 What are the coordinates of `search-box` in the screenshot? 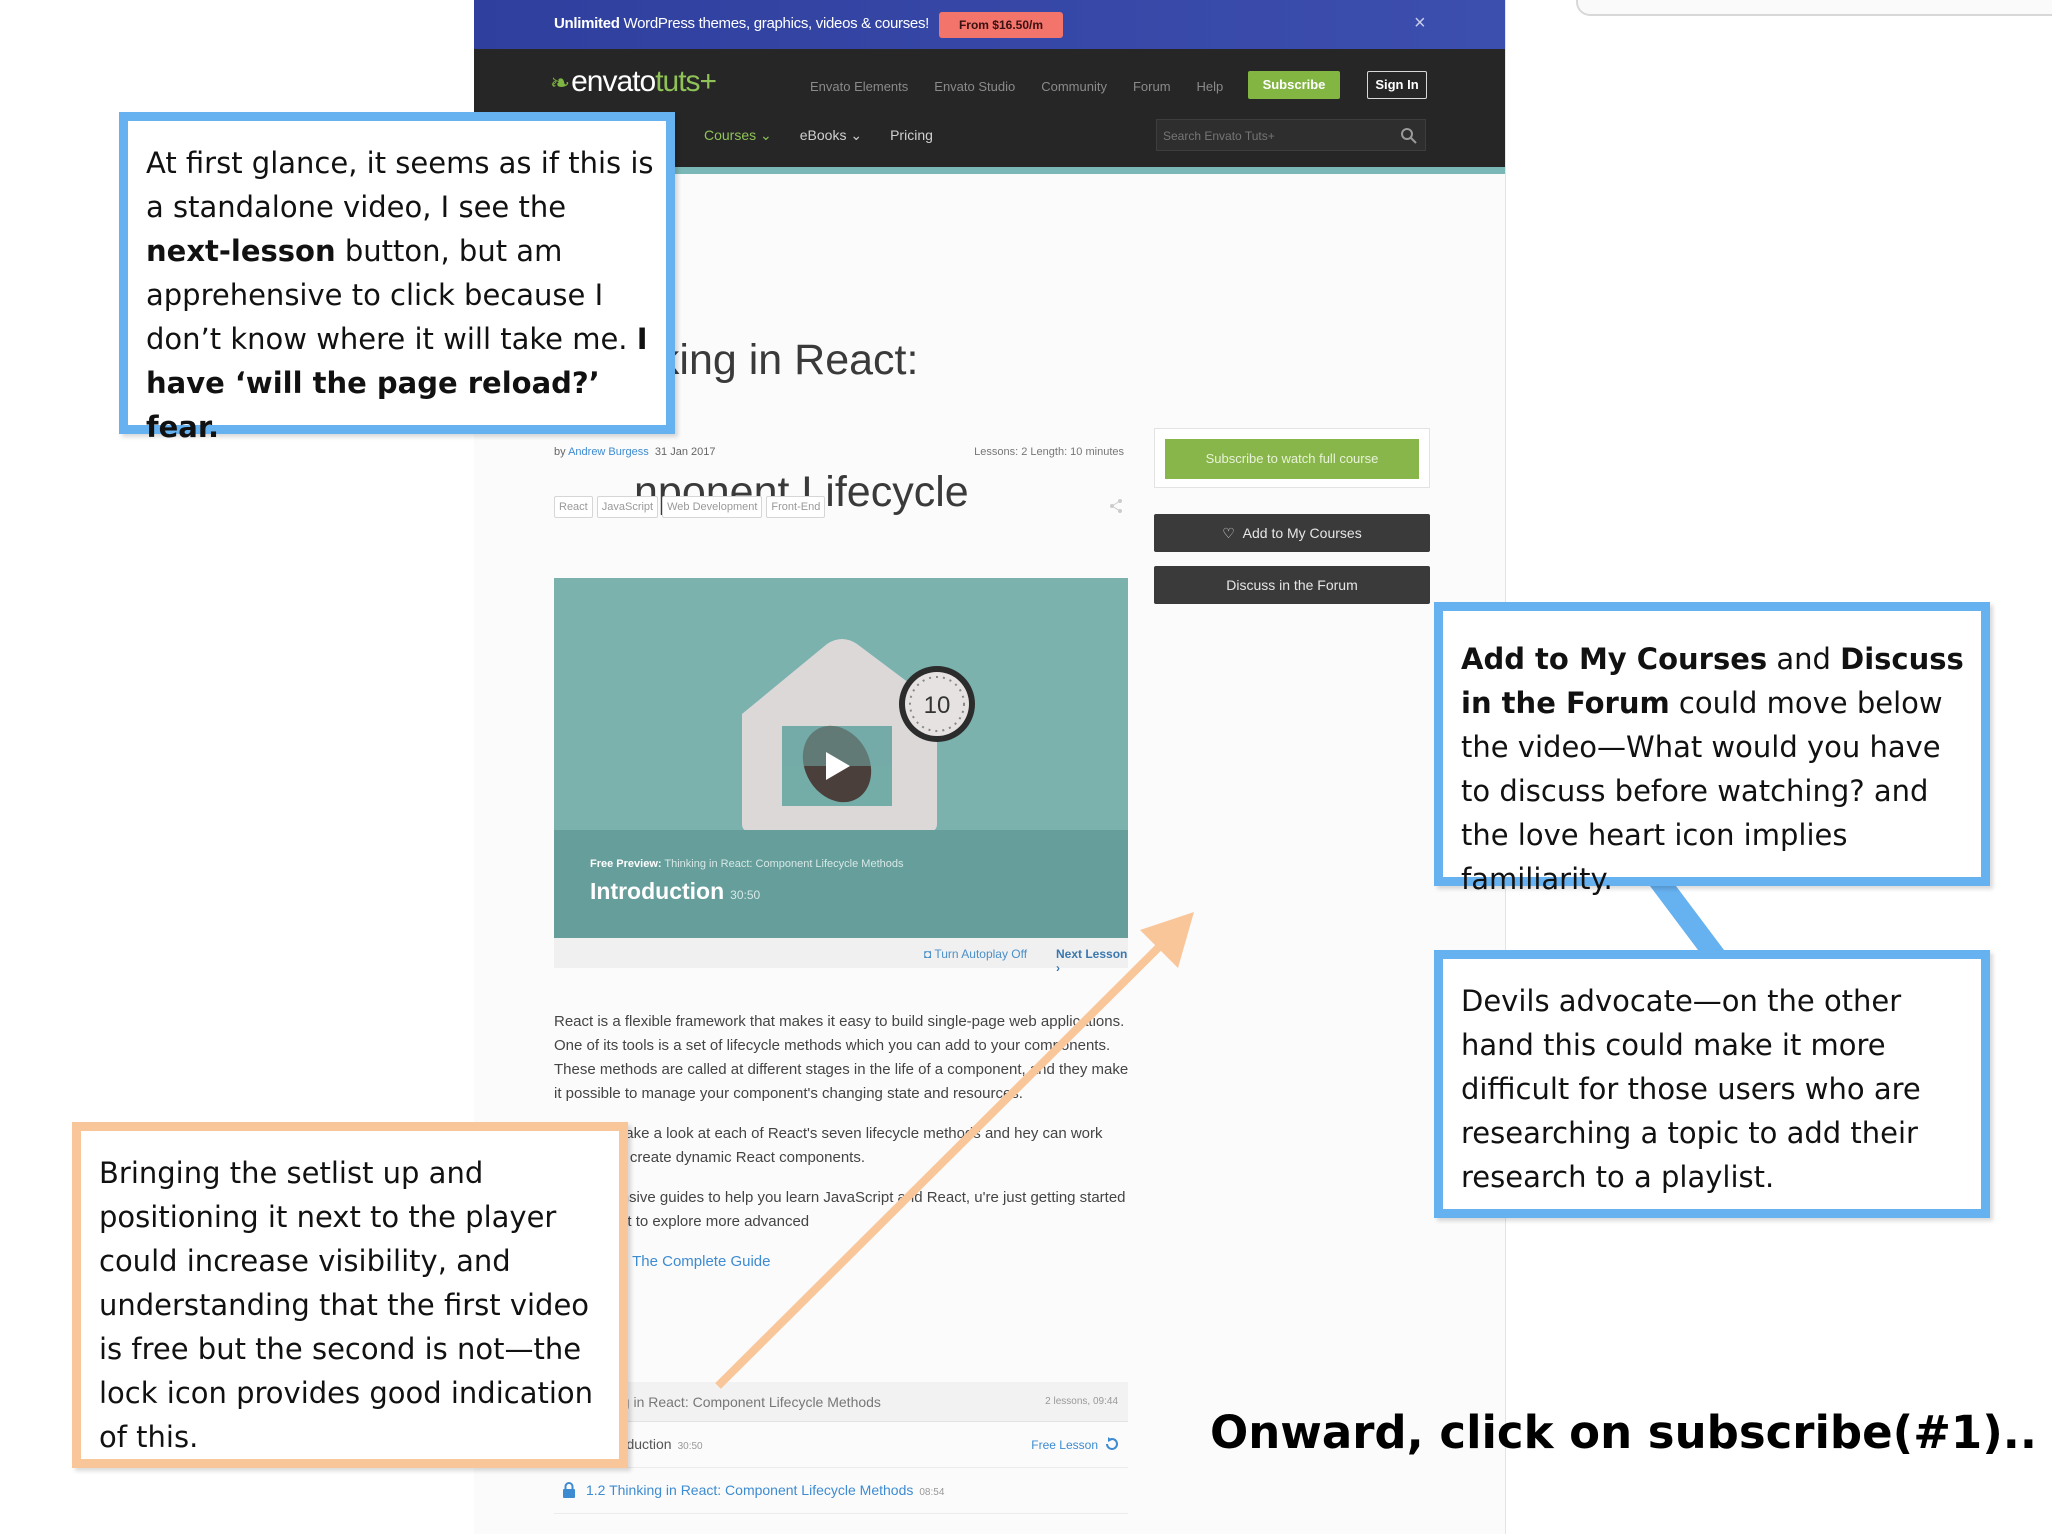 It's located at (1291, 135).